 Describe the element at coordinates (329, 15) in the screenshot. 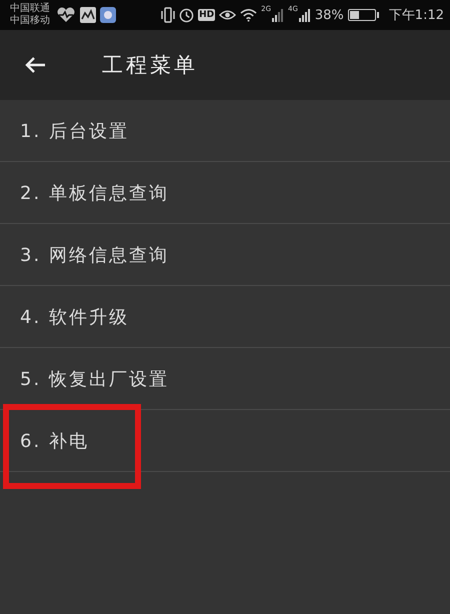

I see `battery-percentage: 38%` at that location.